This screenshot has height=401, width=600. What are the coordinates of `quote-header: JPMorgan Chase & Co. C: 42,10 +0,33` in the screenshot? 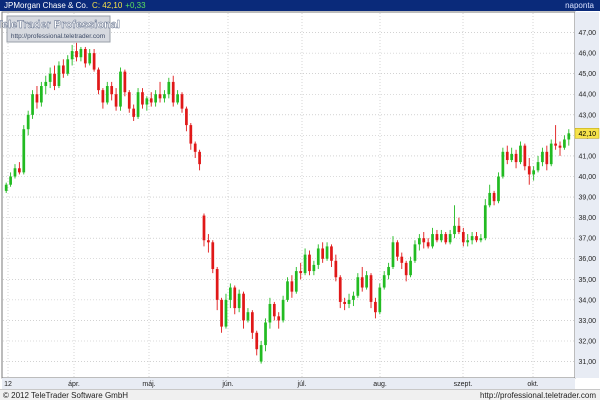 It's located at (75, 5).